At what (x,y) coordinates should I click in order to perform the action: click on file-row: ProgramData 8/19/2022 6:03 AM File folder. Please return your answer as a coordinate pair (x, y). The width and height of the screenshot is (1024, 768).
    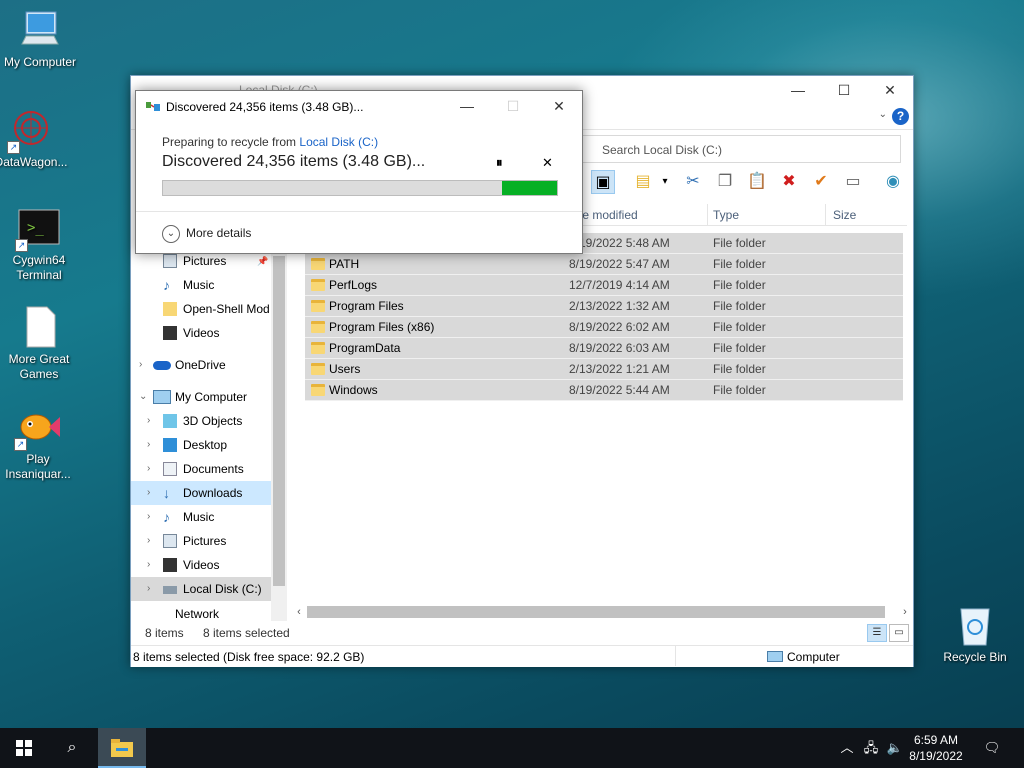
    Looking at the image, I should click on (604, 348).